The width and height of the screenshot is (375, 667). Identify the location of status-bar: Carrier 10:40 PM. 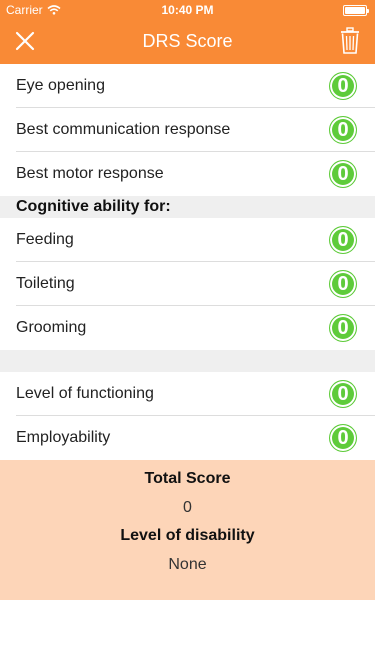
(187, 10).